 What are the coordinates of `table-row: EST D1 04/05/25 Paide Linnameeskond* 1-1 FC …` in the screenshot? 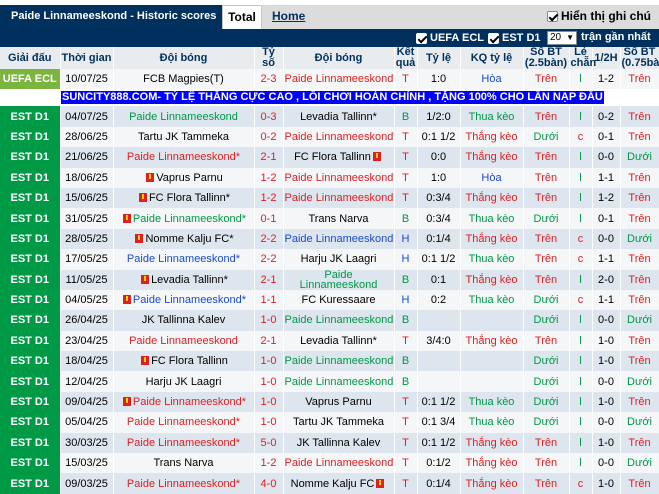 It's located at (329, 300).